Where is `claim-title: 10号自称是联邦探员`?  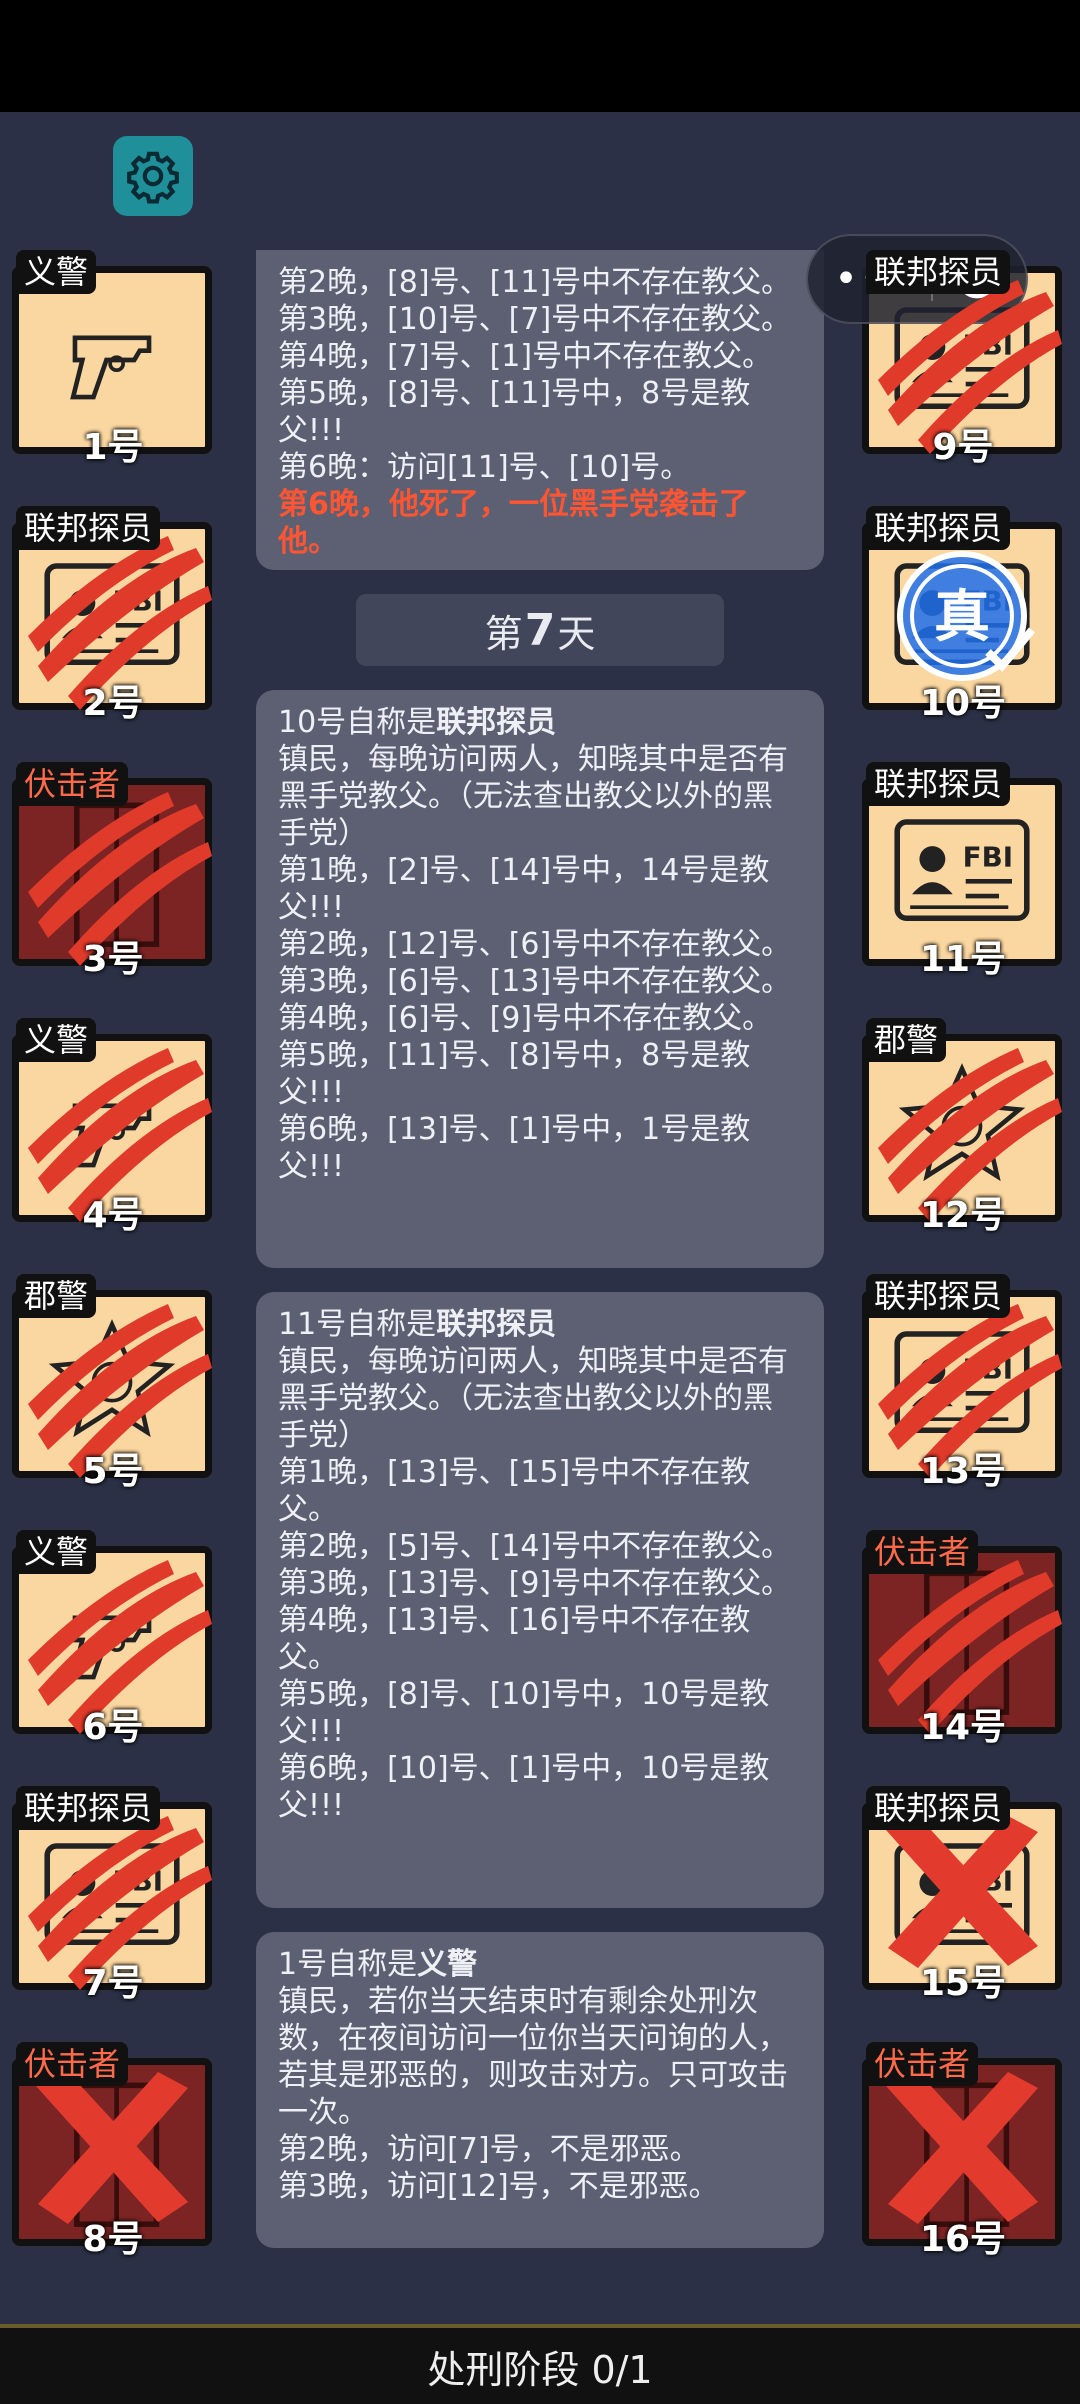 claim-title: 10号自称是联邦探员 is located at coordinates (540, 722).